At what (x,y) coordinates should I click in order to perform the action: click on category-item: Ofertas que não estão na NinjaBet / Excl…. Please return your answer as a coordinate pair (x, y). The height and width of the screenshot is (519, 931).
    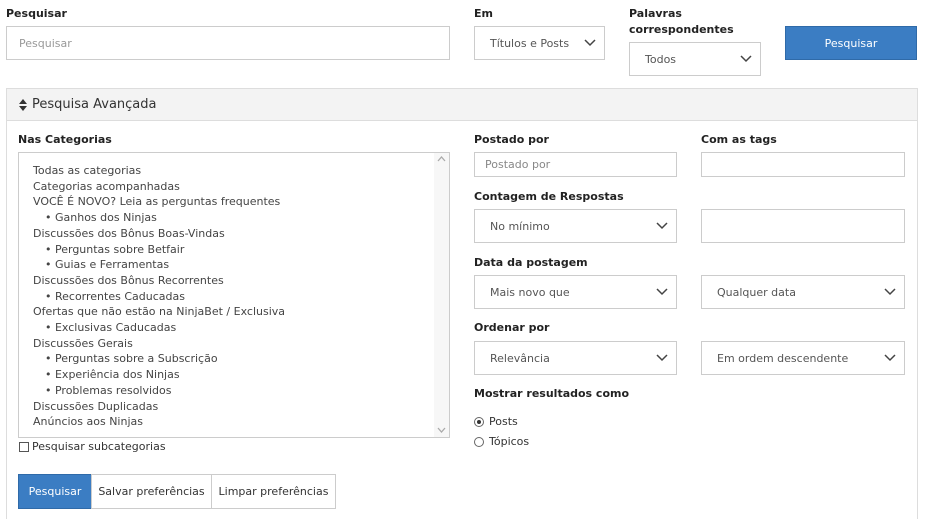
    Looking at the image, I should click on (241, 312).